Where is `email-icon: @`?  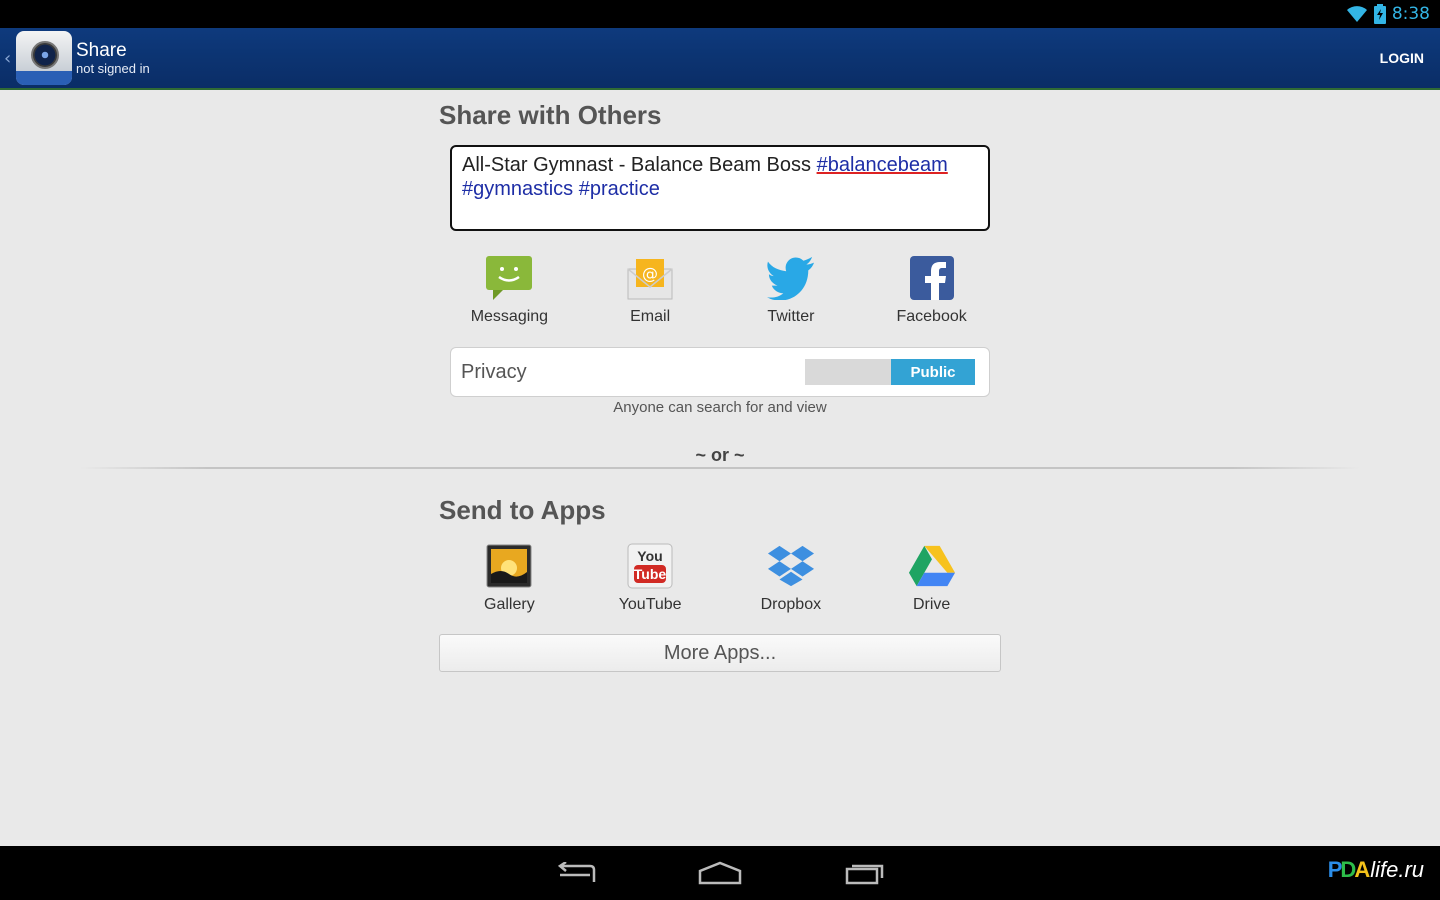
email-icon: @ is located at coordinates (650, 278).